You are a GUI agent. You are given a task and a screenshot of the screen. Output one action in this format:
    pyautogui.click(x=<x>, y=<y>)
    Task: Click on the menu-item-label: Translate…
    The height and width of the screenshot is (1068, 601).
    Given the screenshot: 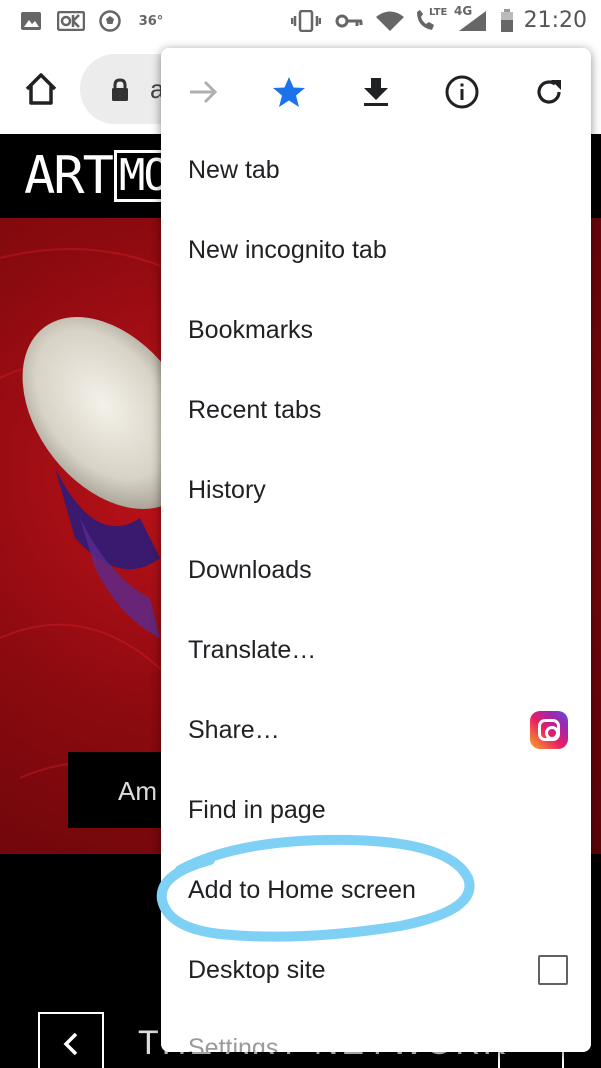 What is the action you would take?
    pyautogui.click(x=252, y=649)
    